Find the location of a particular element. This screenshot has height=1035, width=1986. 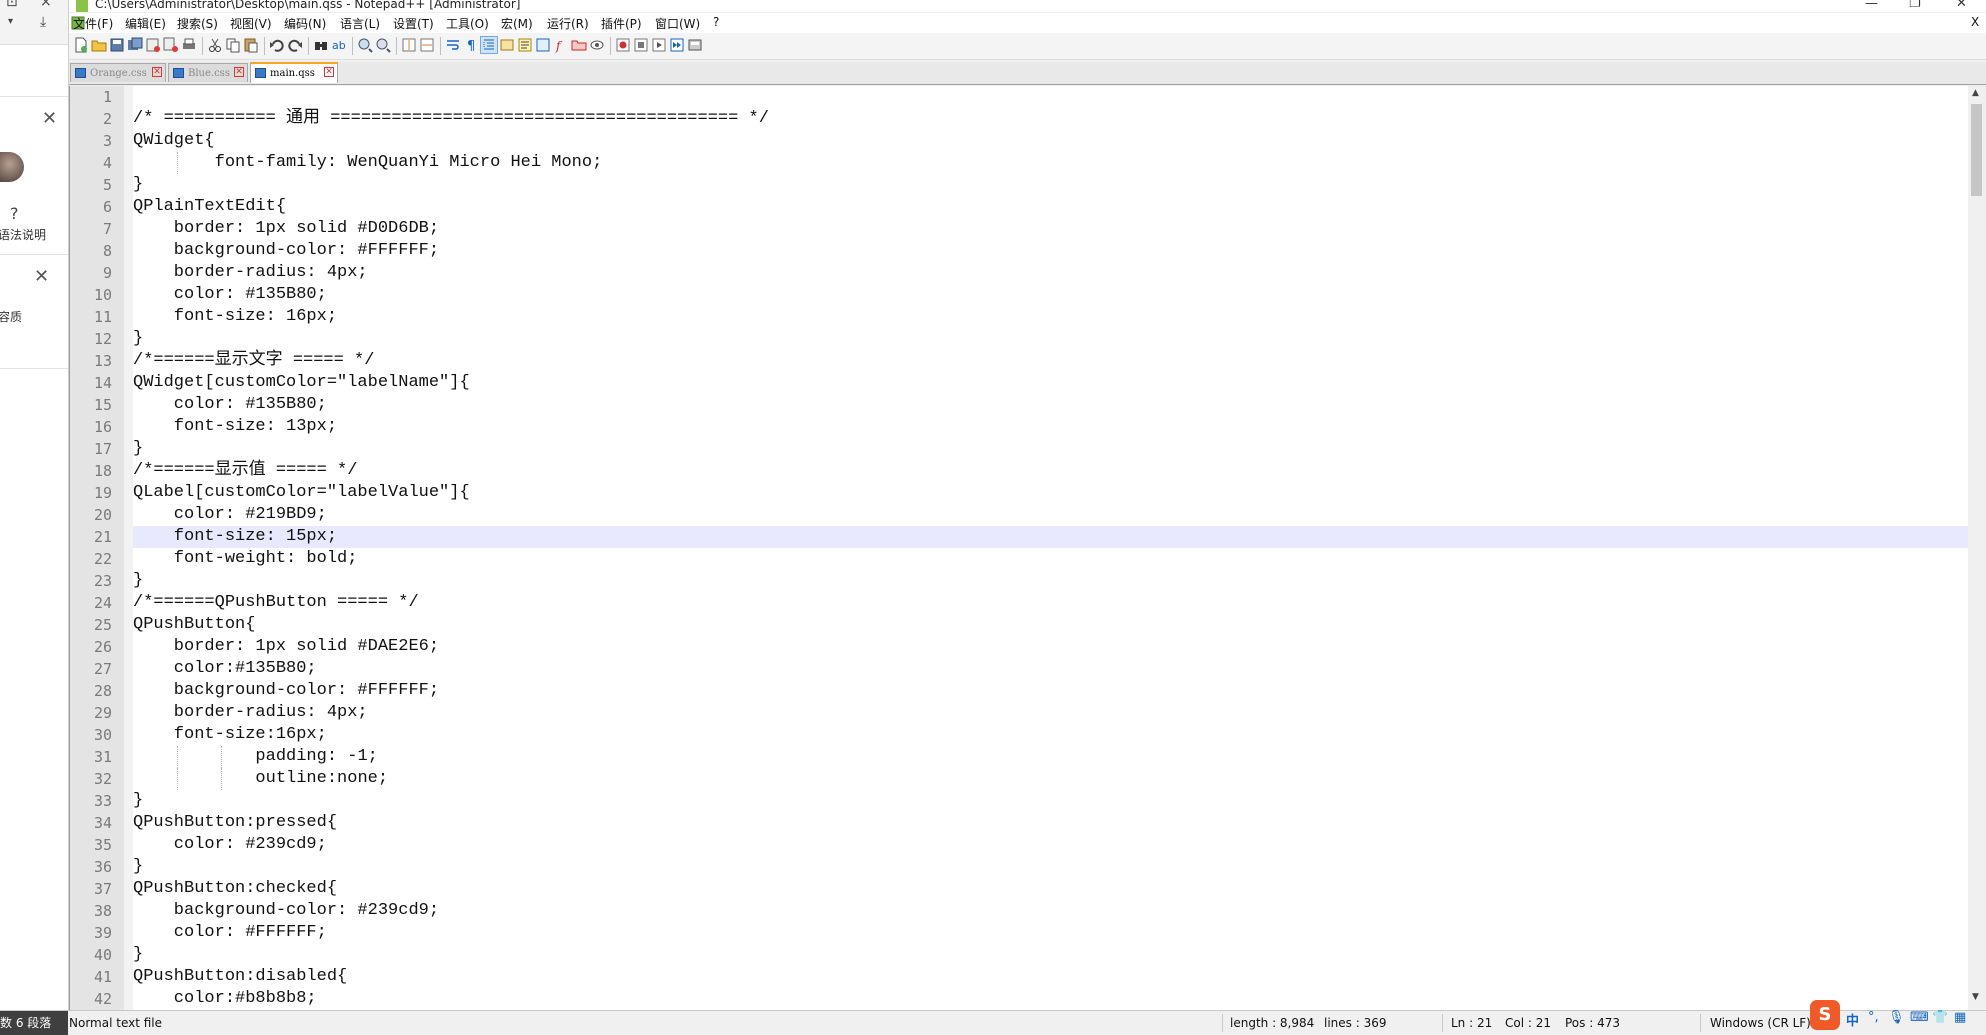

vertical-scrollbar: ▲ ▼ is located at coordinates (1977, 548).